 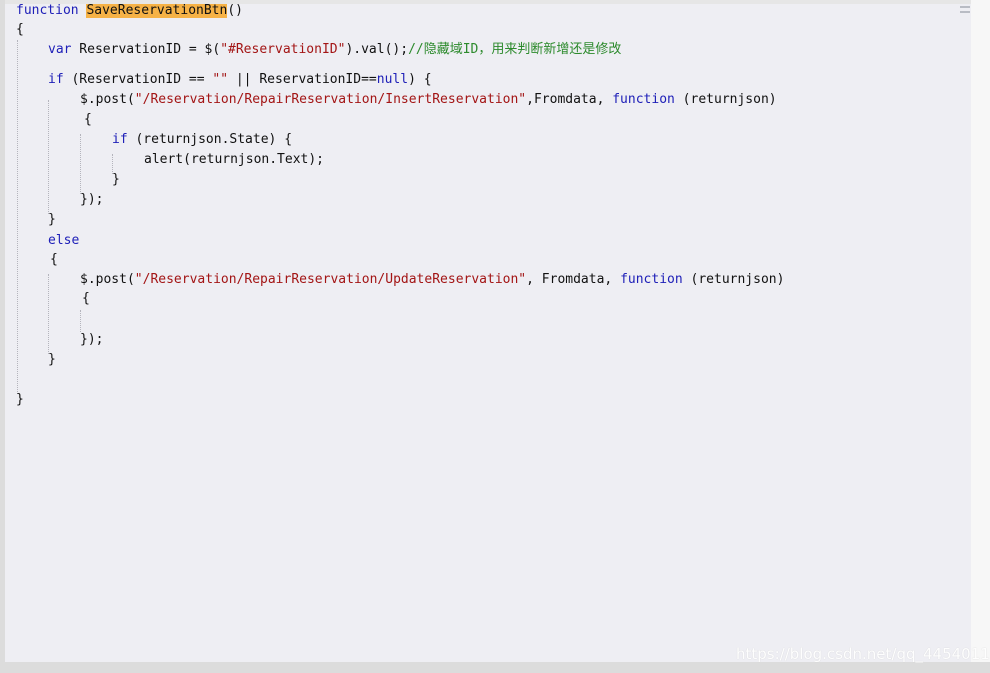 I want to click on code-comment: //隐藏域ID，用来判断新增还是修改, so click(x=515, y=49).